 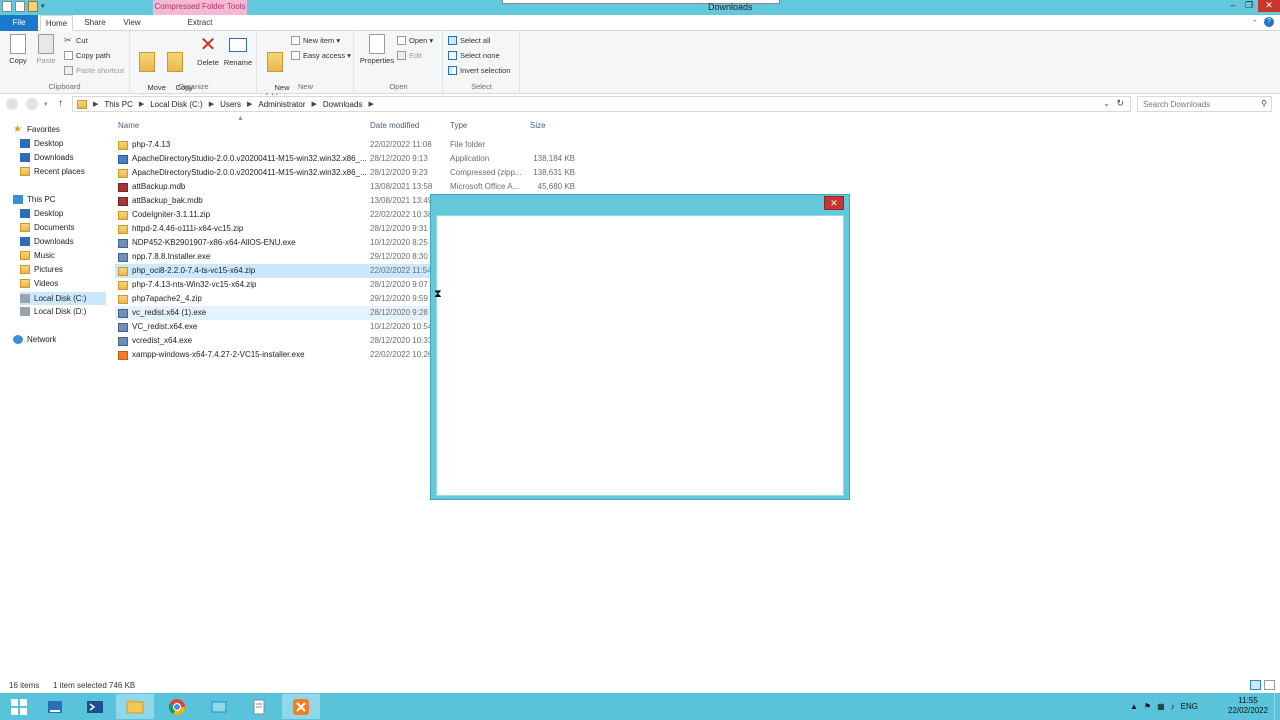 I want to click on collapse-ribbon-icon: ⌃, so click(x=1255, y=23).